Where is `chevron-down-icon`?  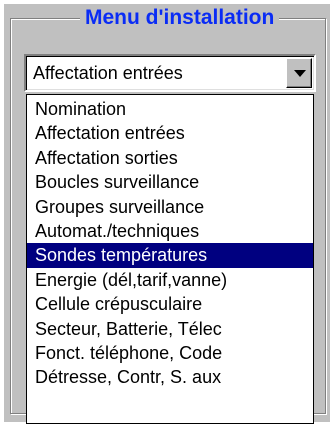
chevron-down-icon is located at coordinates (300, 73).